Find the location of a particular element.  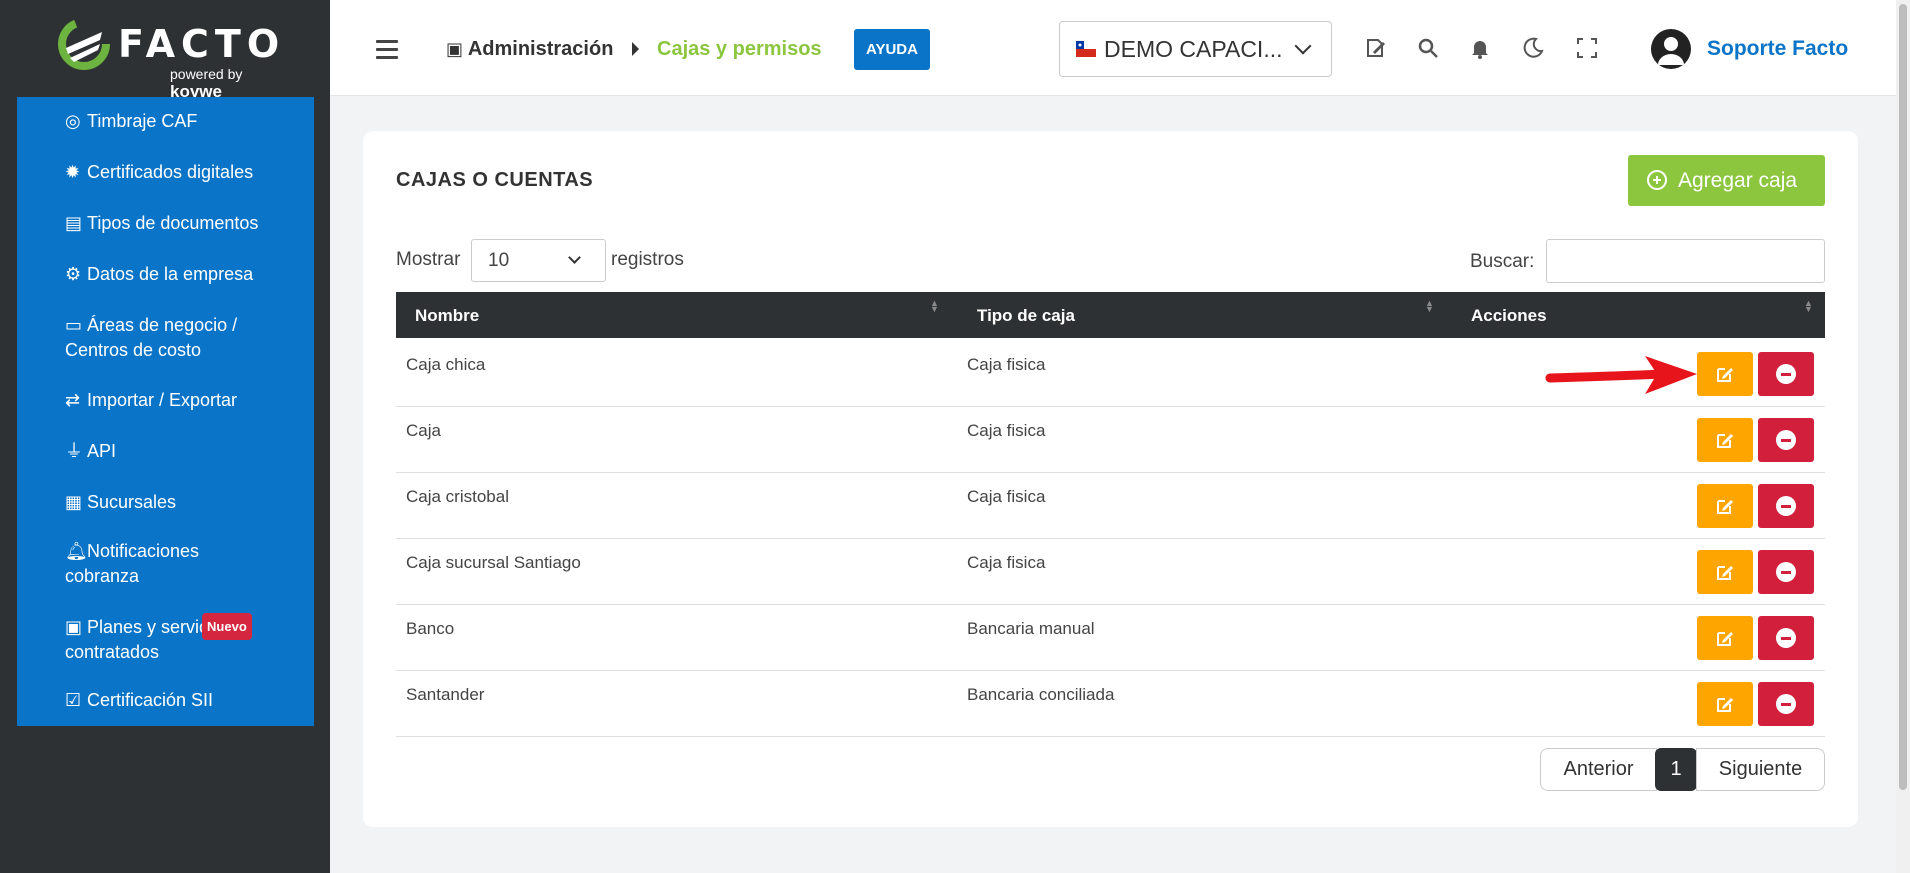

sidebar-item-certificacion-sii: ☑ Certificación SII is located at coordinates (139, 700).